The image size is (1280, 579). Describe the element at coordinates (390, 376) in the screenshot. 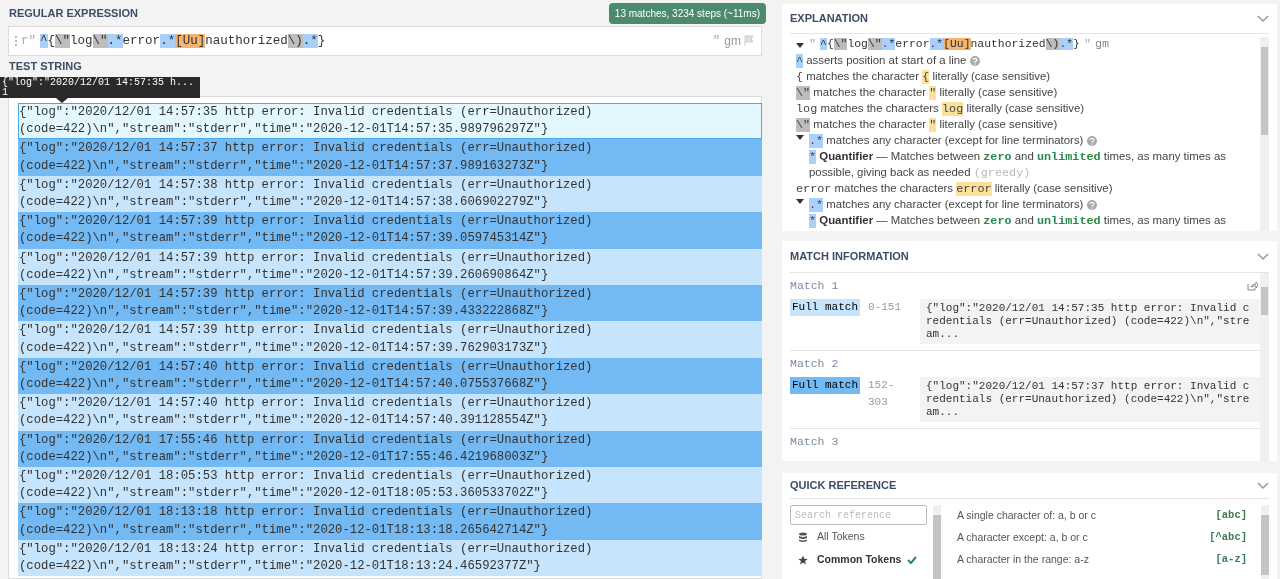

I see `match-highlight: {"log":"2020/12/01 14:57:40 http error: Invalid credentials (err=Unauthorized) (code=422)\n","stream":"stderr","time":"2020-12-01T14:57:40.075537668Z"}` at that location.